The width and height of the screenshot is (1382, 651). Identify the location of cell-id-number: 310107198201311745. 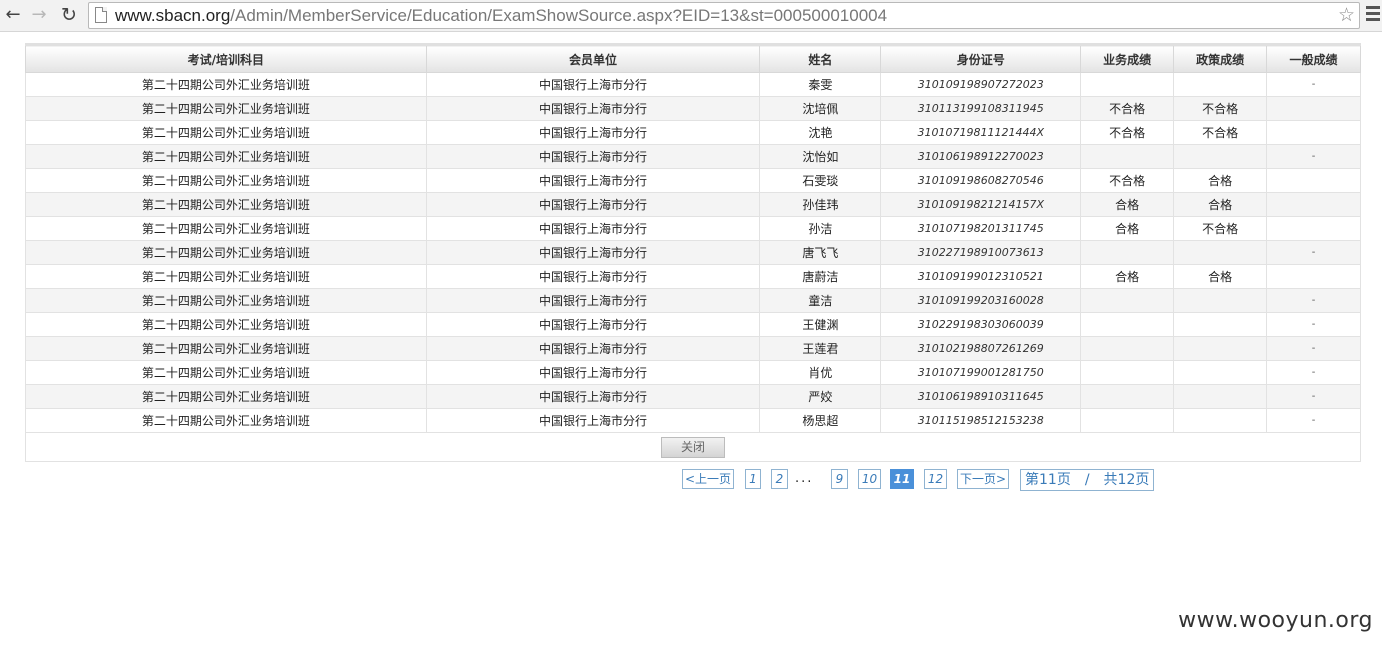
(981, 228).